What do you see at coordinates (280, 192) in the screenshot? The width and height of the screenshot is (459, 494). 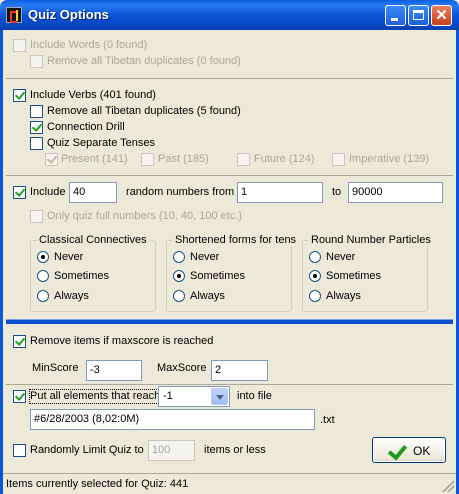 I see `number-from-input: 1` at bounding box center [280, 192].